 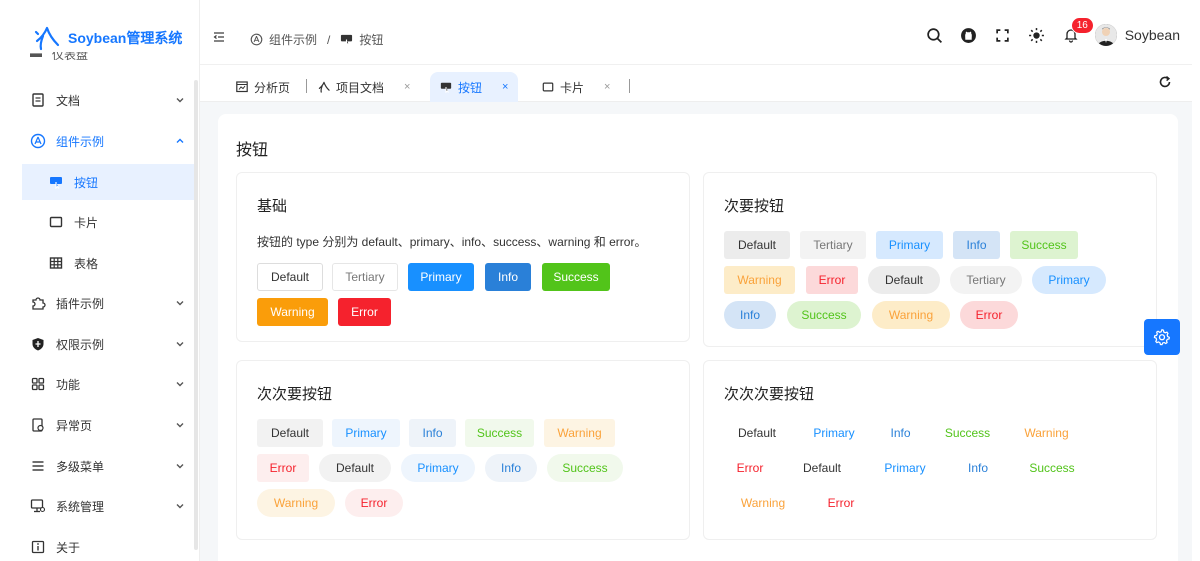 I want to click on notification-bell-icon: 16, so click(x=1077, y=31).